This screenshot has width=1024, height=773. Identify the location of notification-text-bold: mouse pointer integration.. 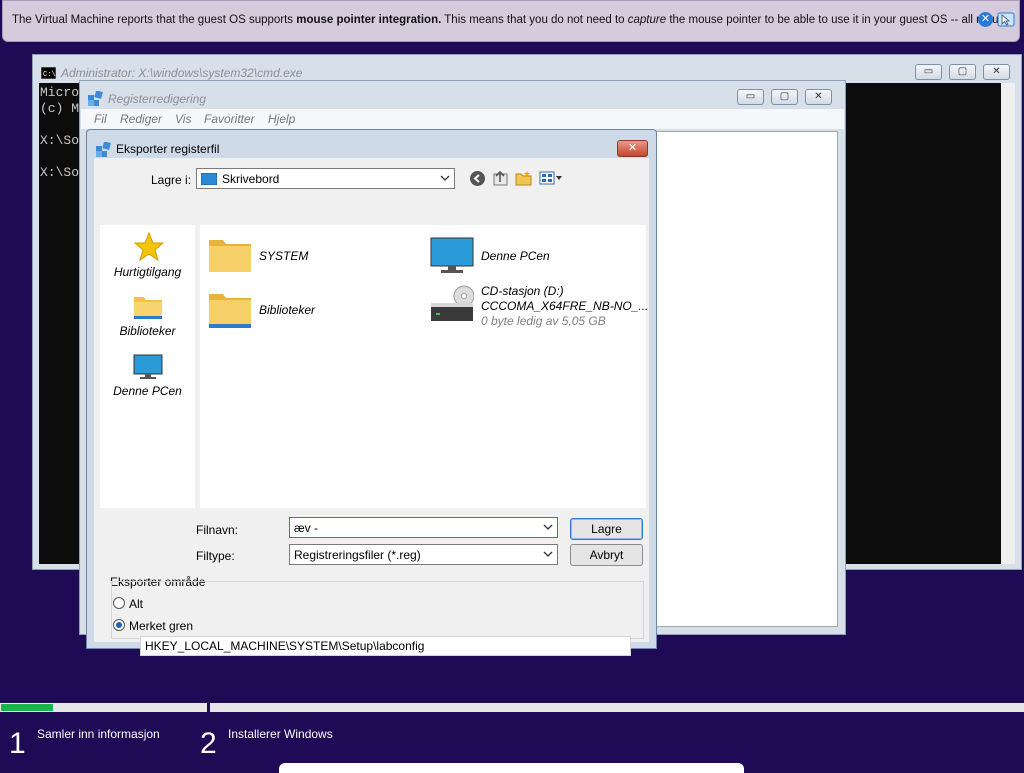
(369, 20).